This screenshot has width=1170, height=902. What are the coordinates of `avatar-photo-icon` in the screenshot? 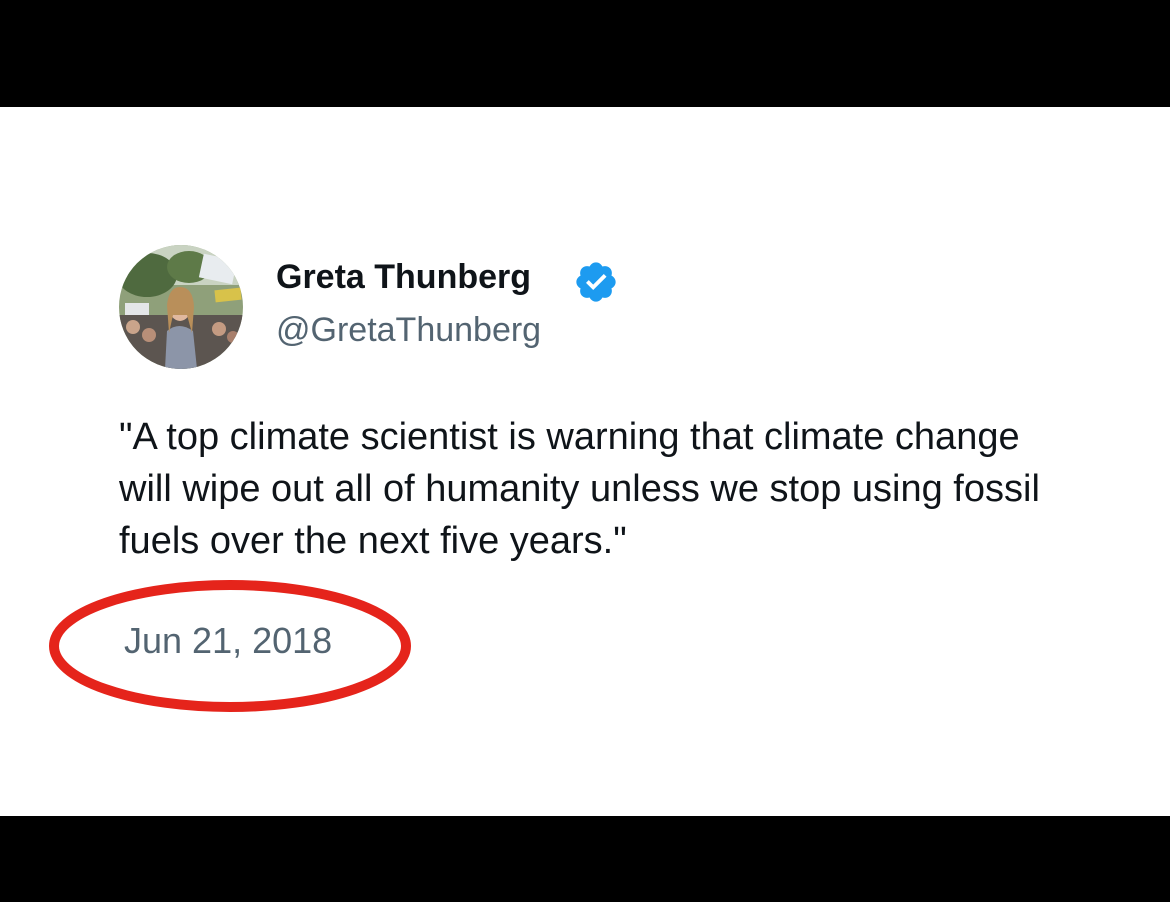 It's located at (181, 307).